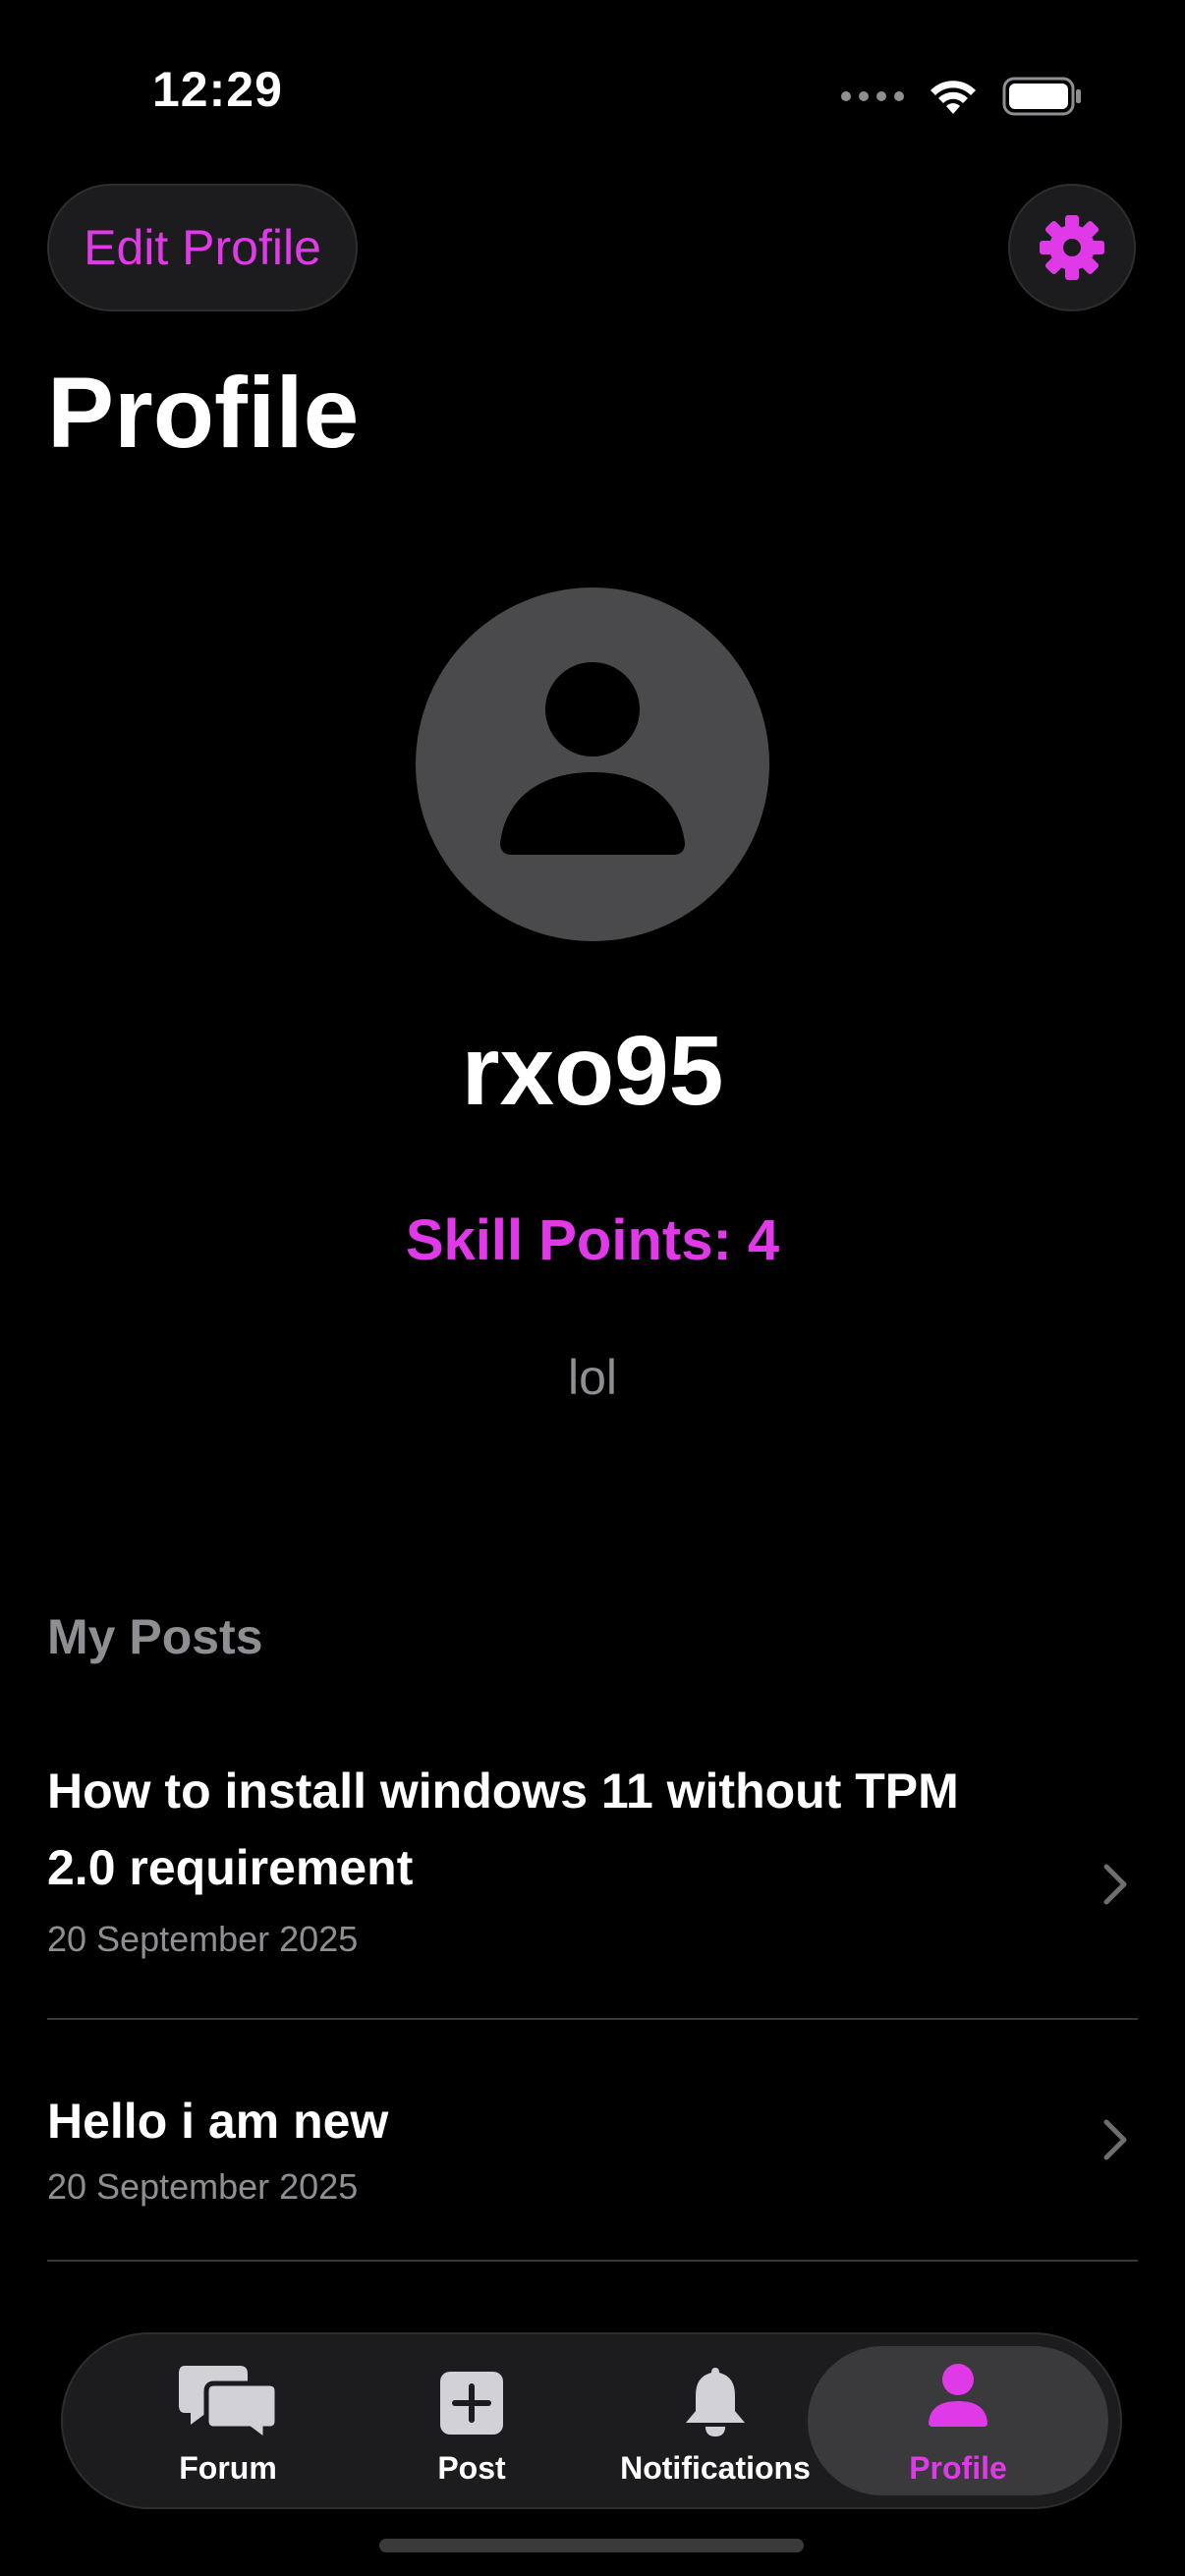 Image resolution: width=1185 pixels, height=2576 pixels. What do you see at coordinates (592, 2545) in the screenshot?
I see `home-indicator` at bounding box center [592, 2545].